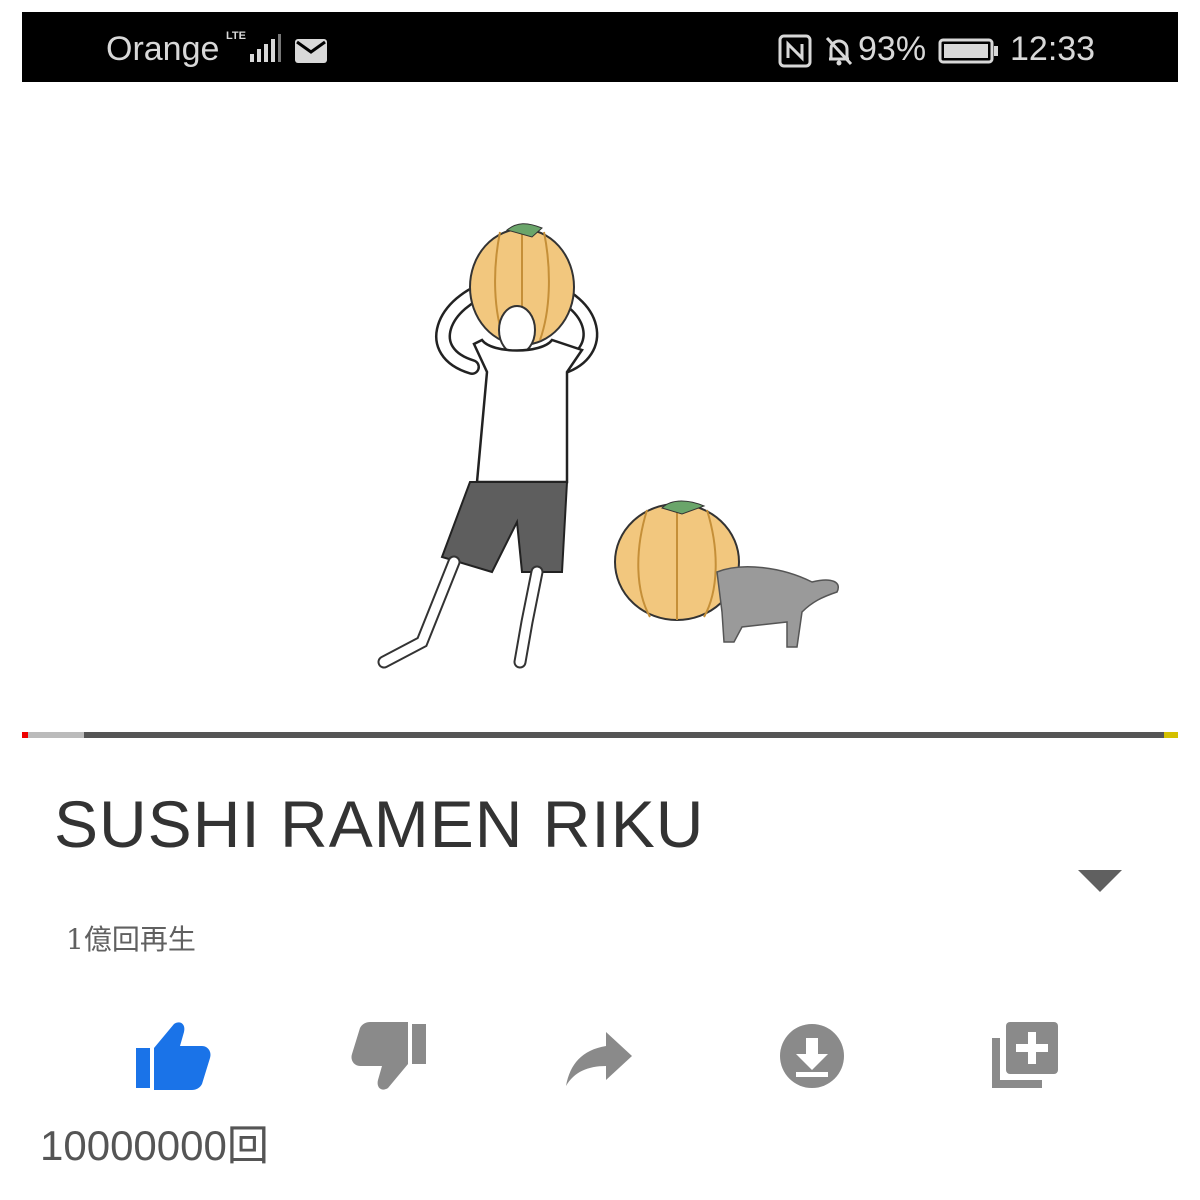 The height and width of the screenshot is (1200, 1200). Describe the element at coordinates (600, 735) in the screenshot. I see `video-progress-bar` at that location.